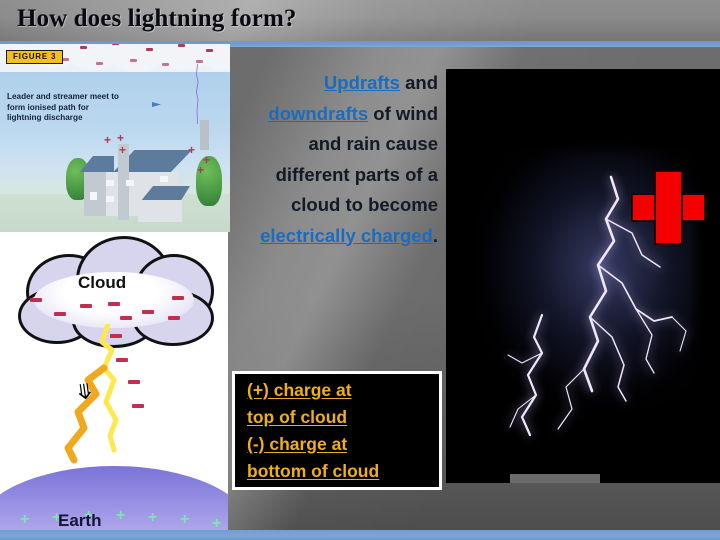 The image size is (720, 540). I want to click on lightning-channel, so click(91, 394).